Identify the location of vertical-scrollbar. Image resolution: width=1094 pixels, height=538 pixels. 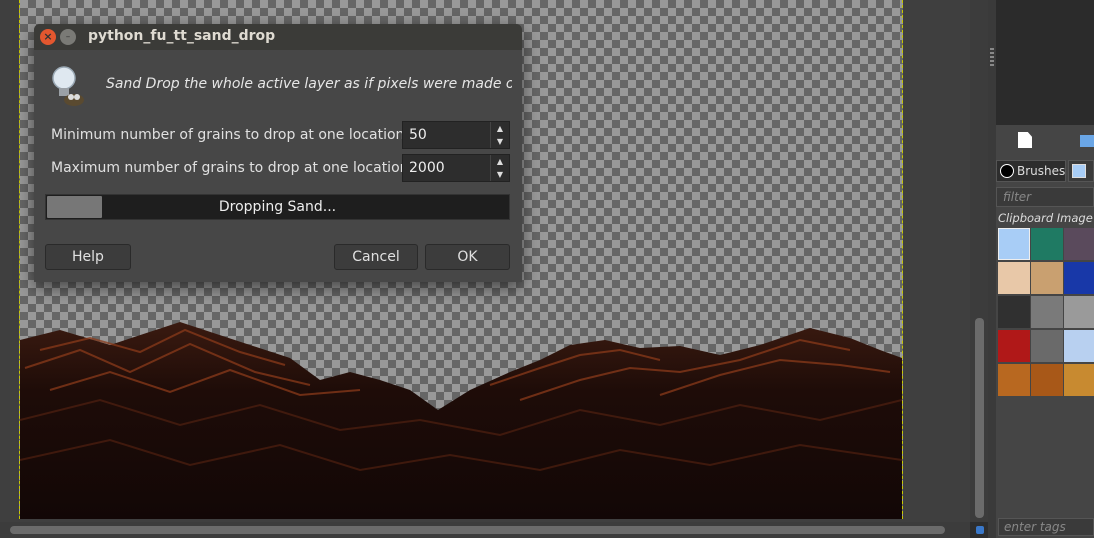
(979, 261).